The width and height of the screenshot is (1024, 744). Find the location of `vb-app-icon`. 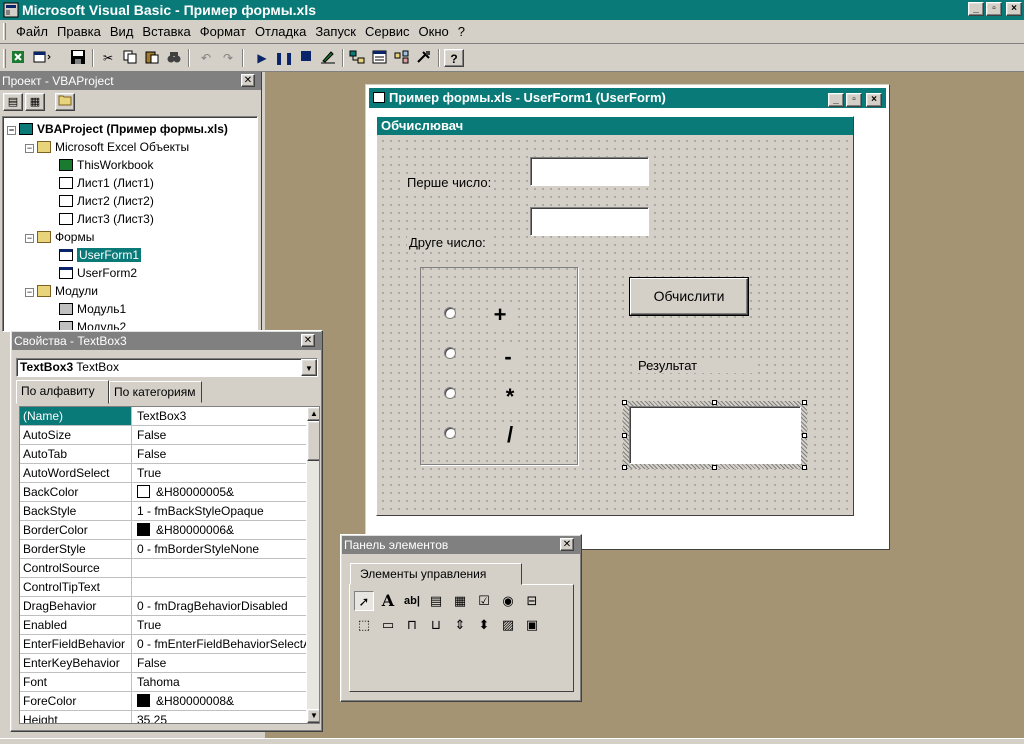

vb-app-icon is located at coordinates (11, 10).